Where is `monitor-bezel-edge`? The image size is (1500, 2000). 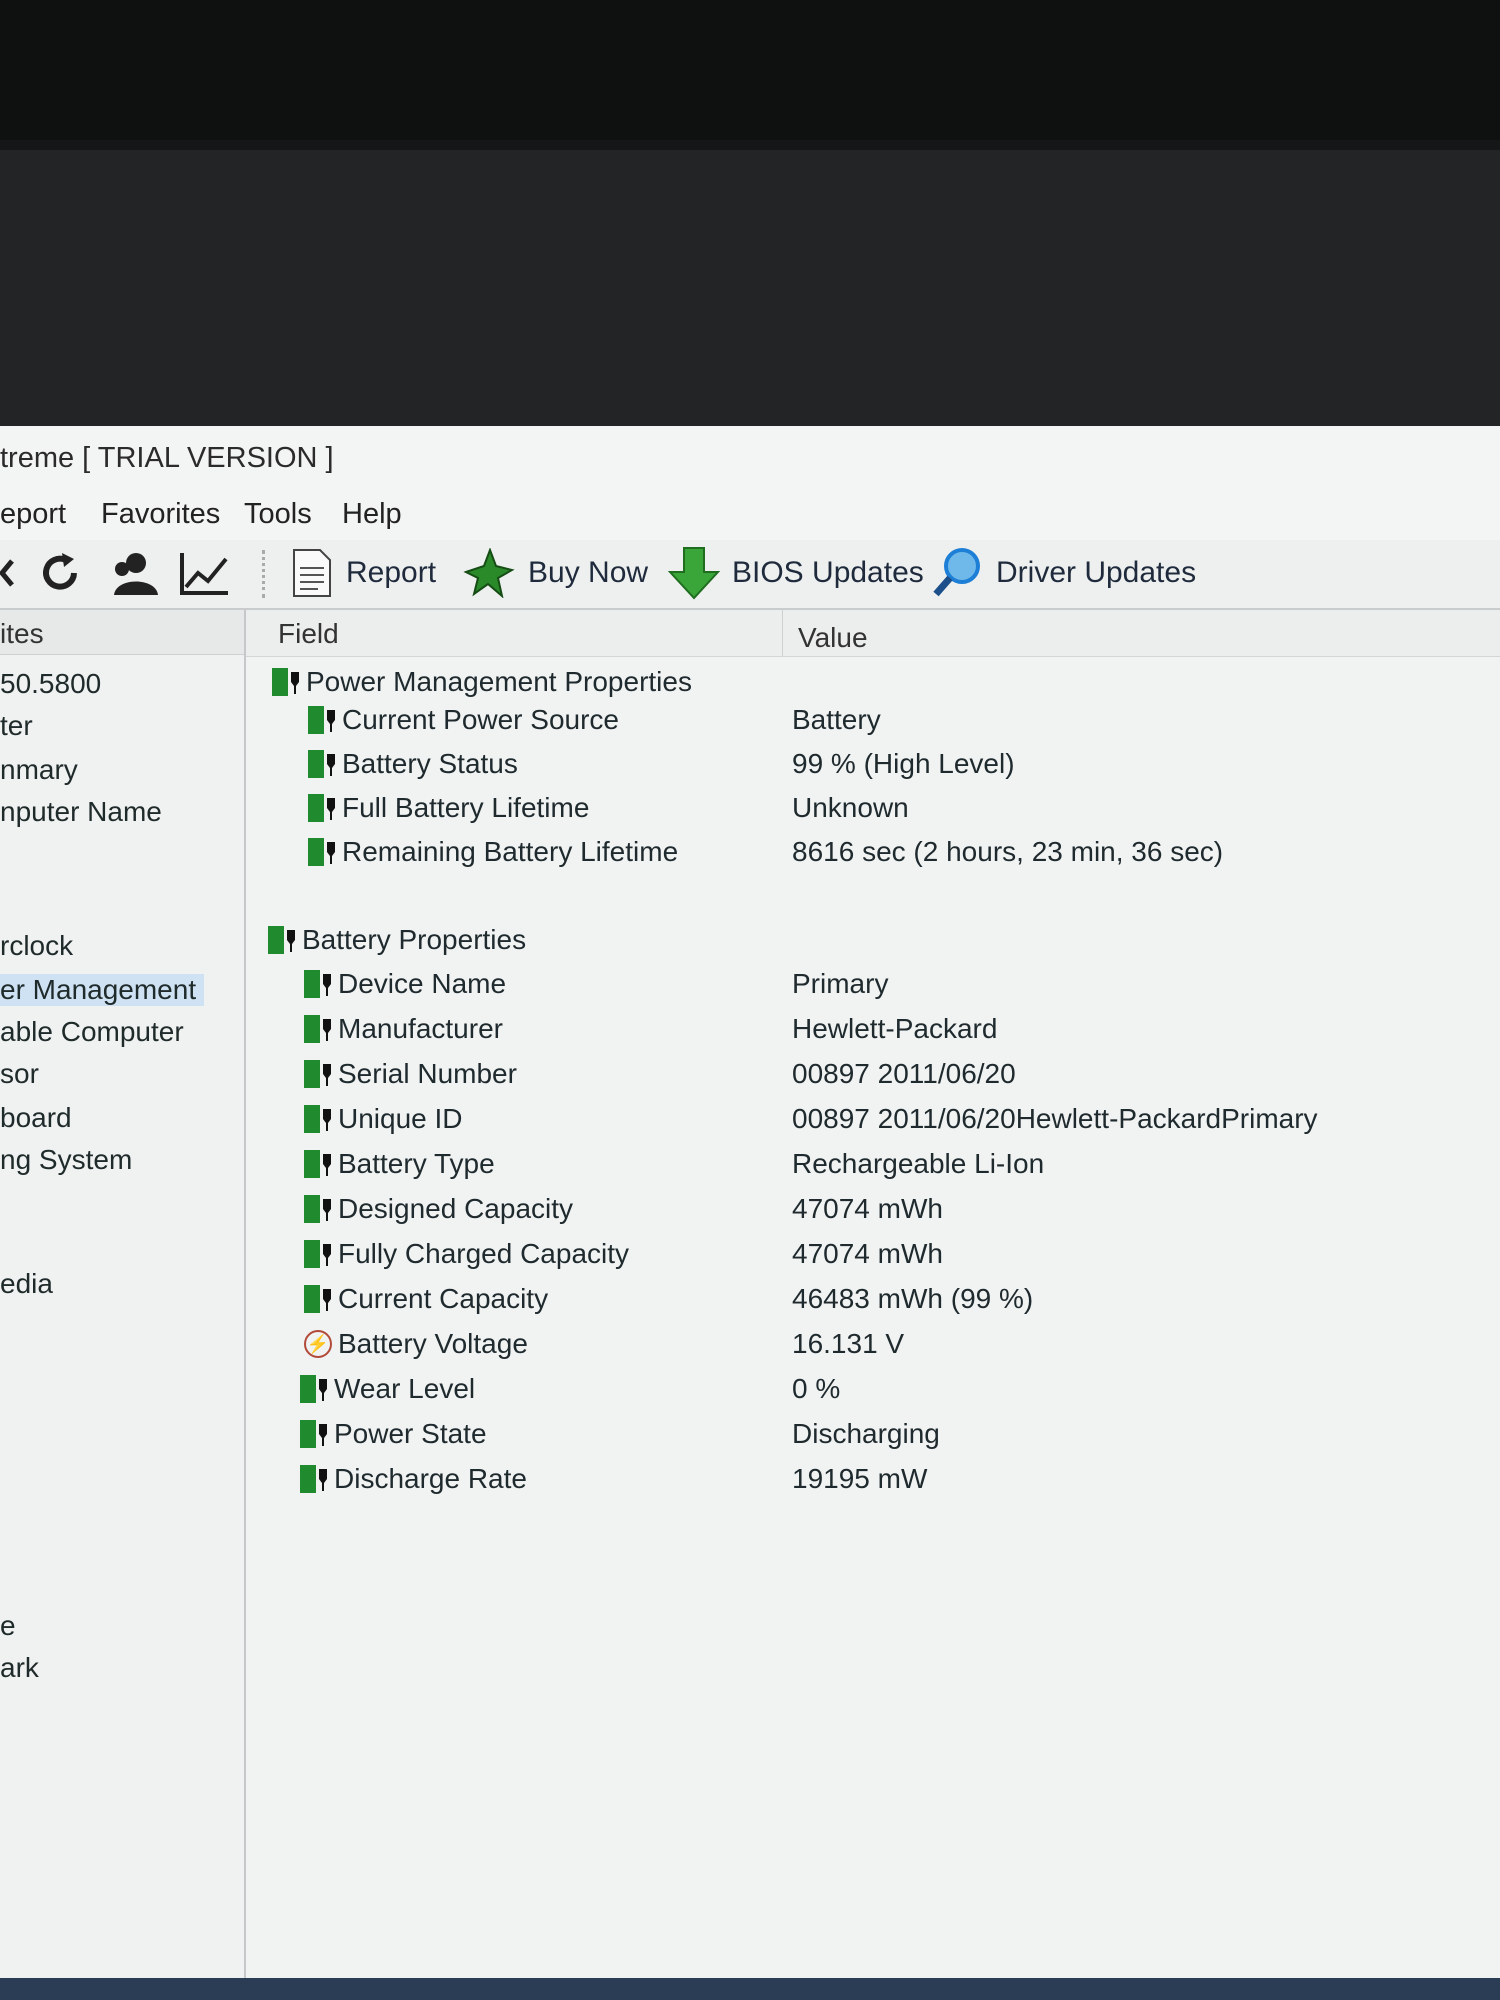
monitor-bezel-edge is located at coordinates (750, 145).